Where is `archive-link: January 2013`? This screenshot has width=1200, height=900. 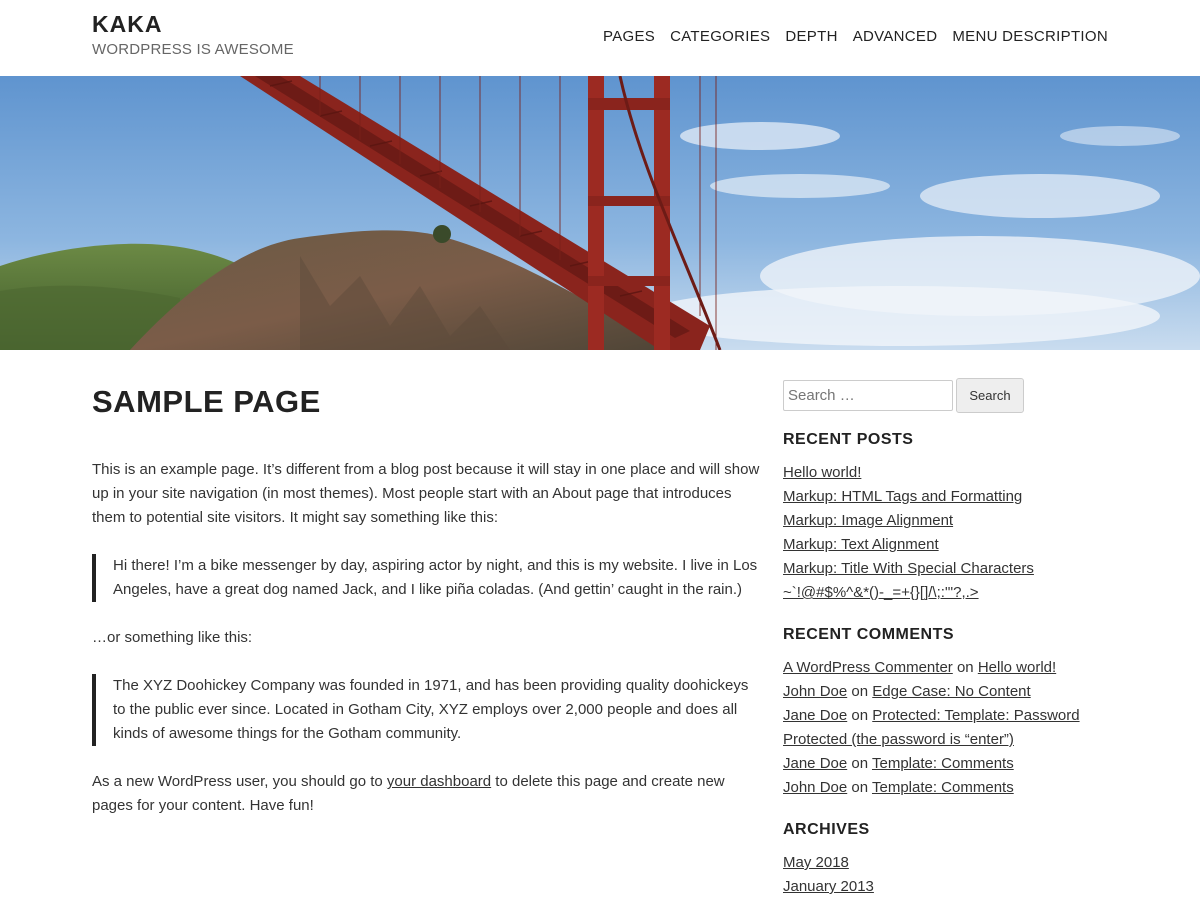
archive-link: January 2013 is located at coordinates (828, 886).